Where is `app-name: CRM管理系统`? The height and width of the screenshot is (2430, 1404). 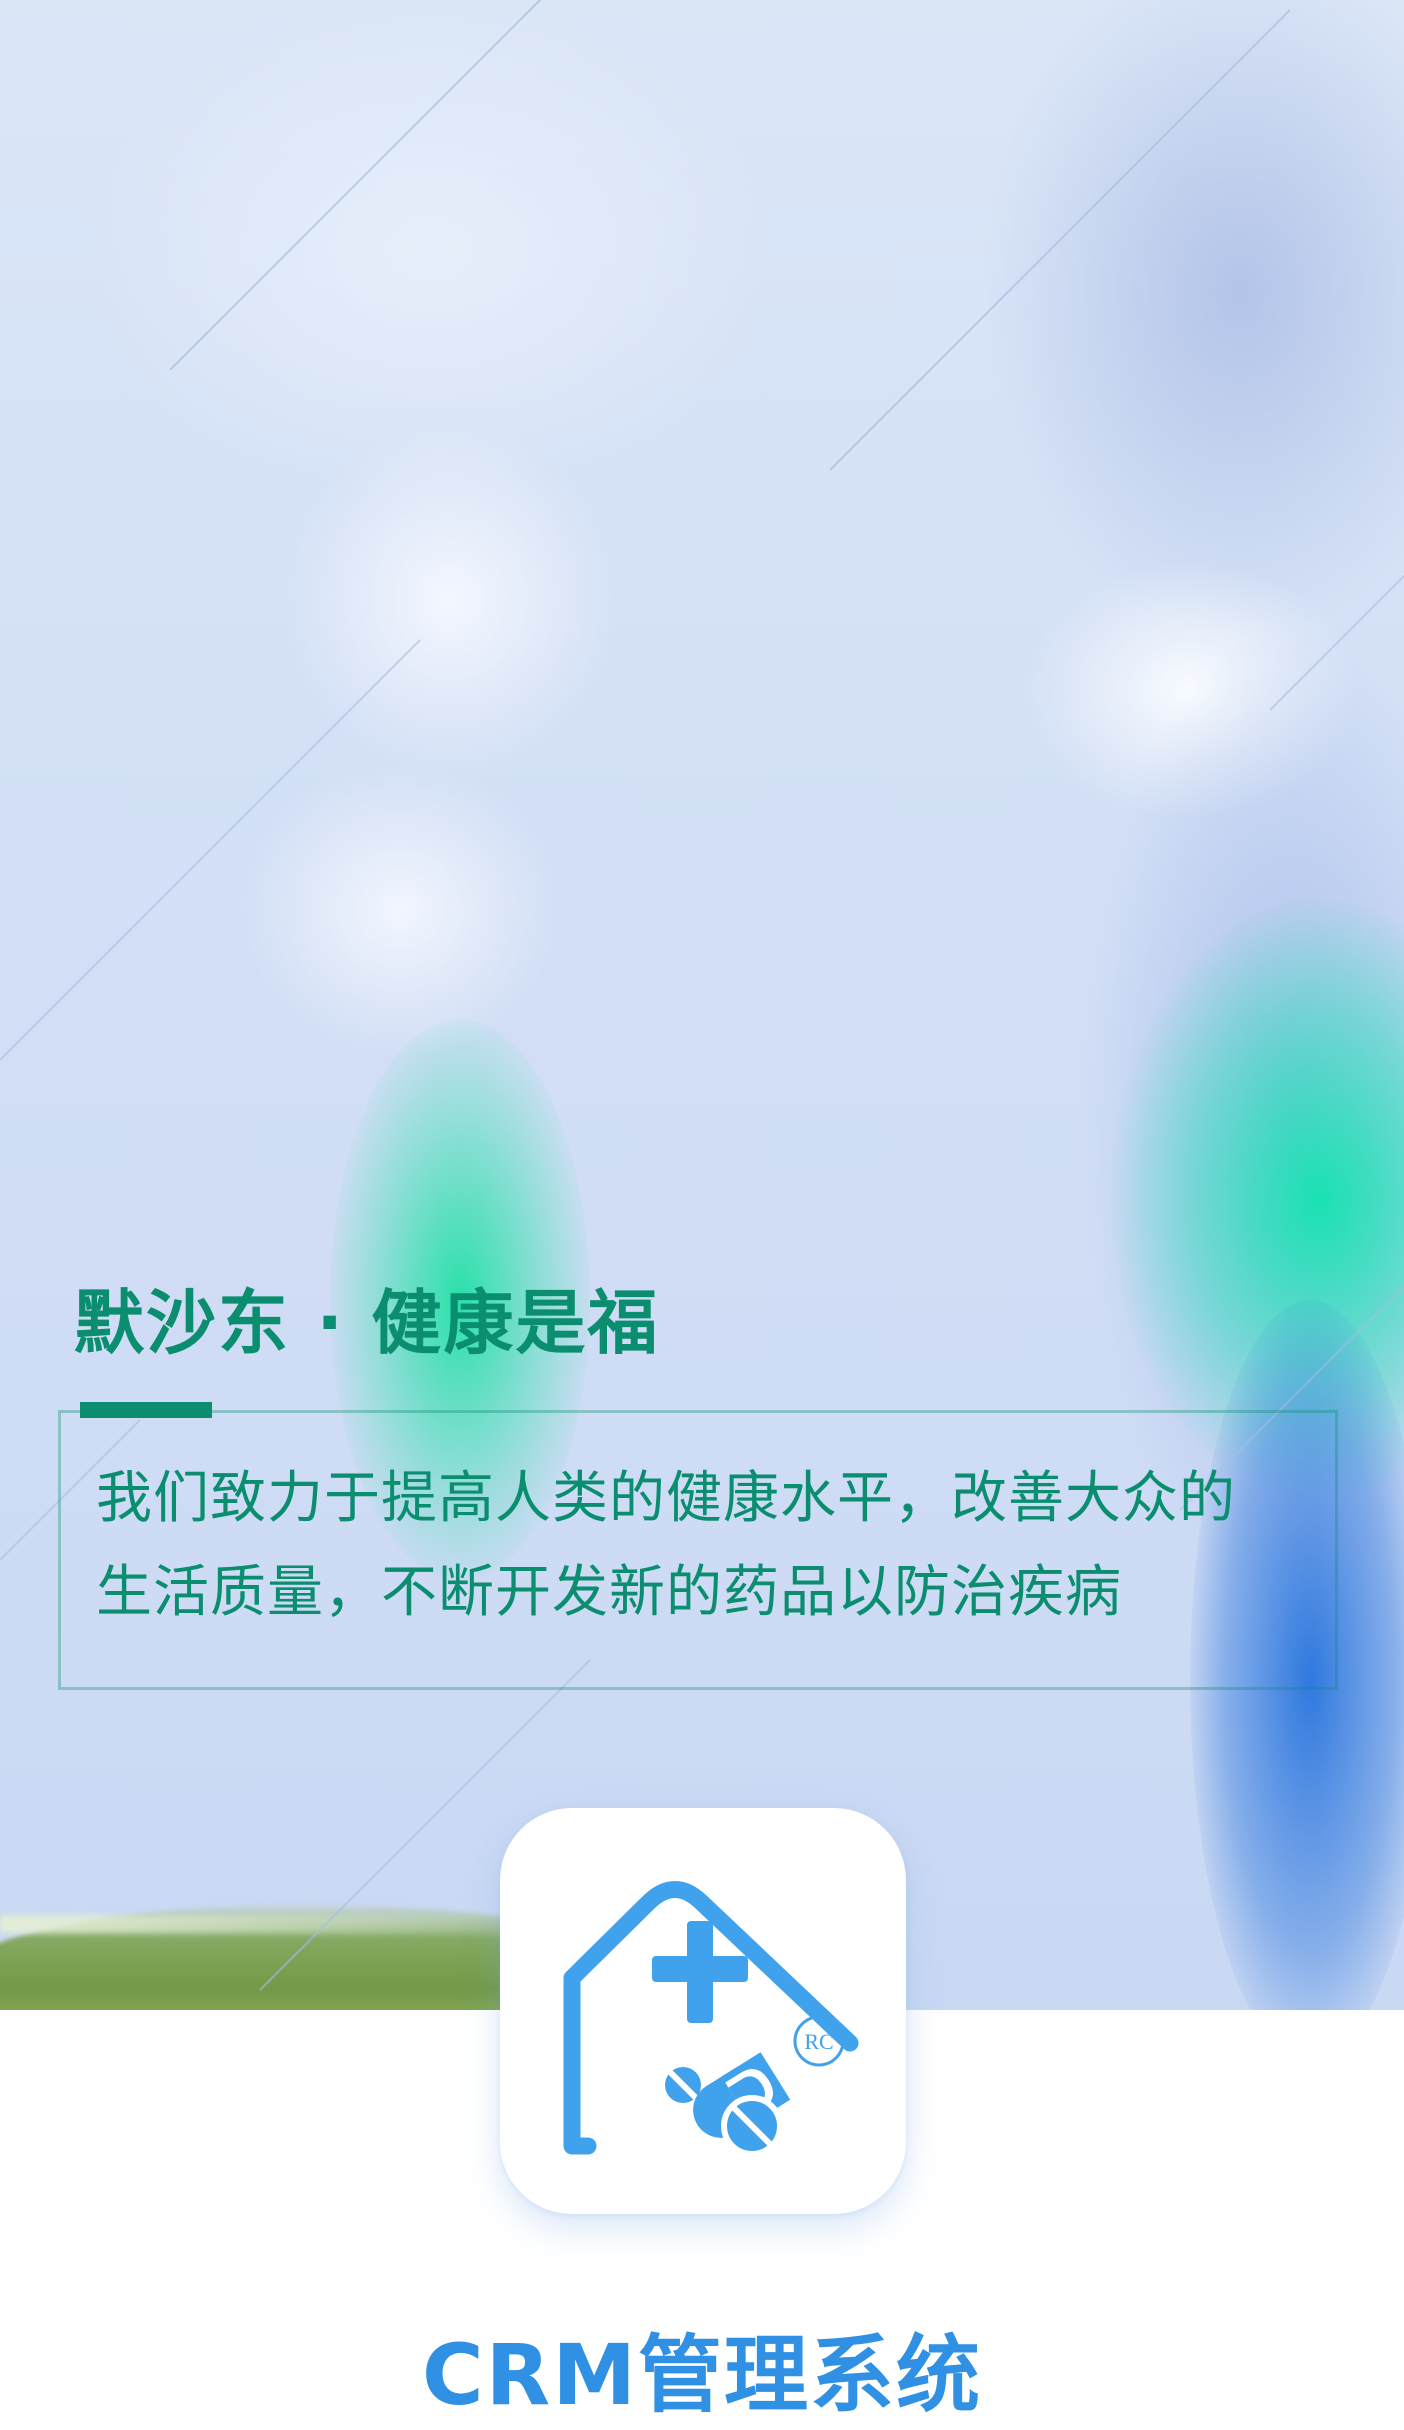
app-name: CRM管理系统 is located at coordinates (702, 2375).